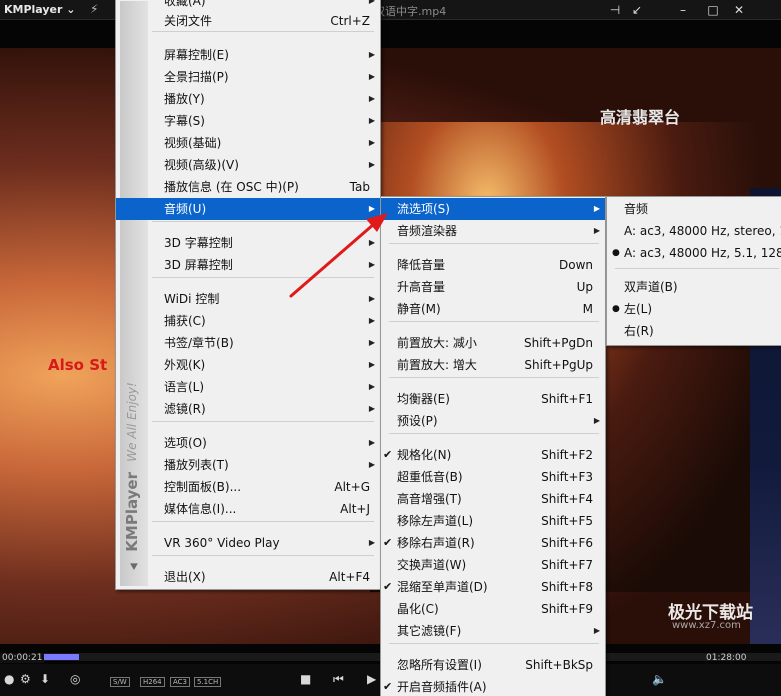 The width and height of the screenshot is (781, 696). I want to click on menu-item-label: 混缩至单声道(D), so click(442, 587).